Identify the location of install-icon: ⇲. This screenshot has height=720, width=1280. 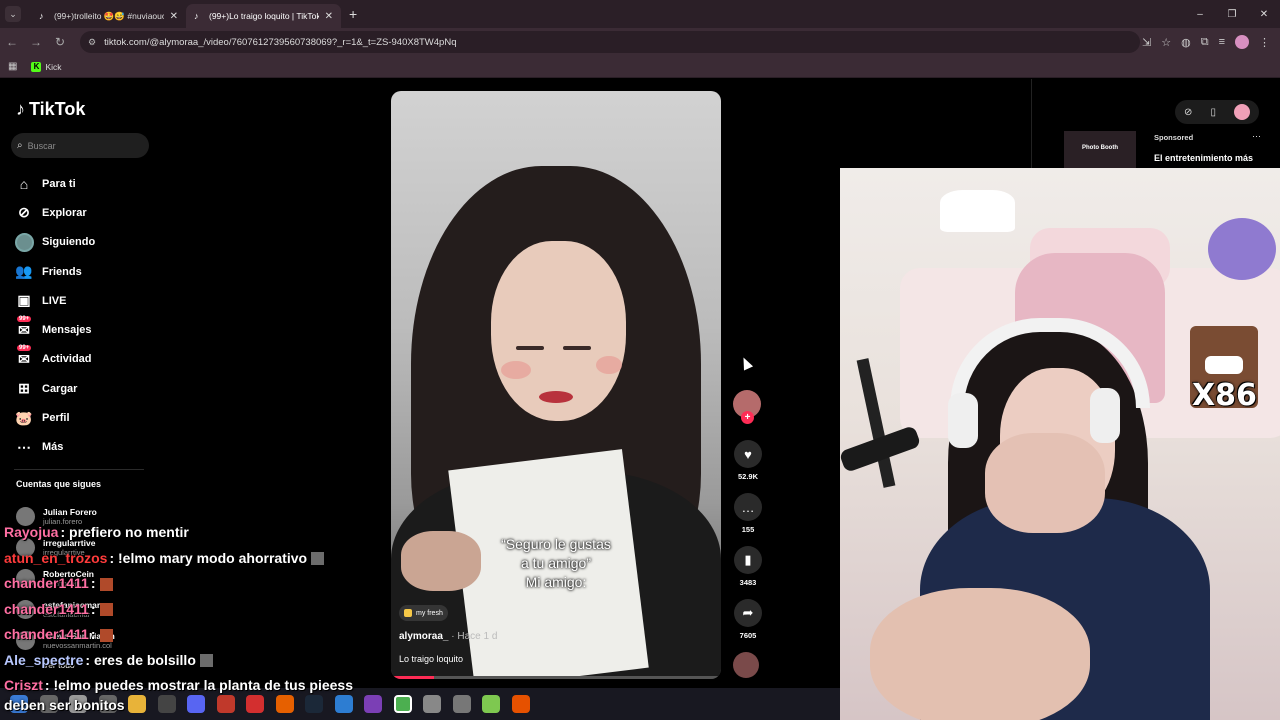
(1146, 42).